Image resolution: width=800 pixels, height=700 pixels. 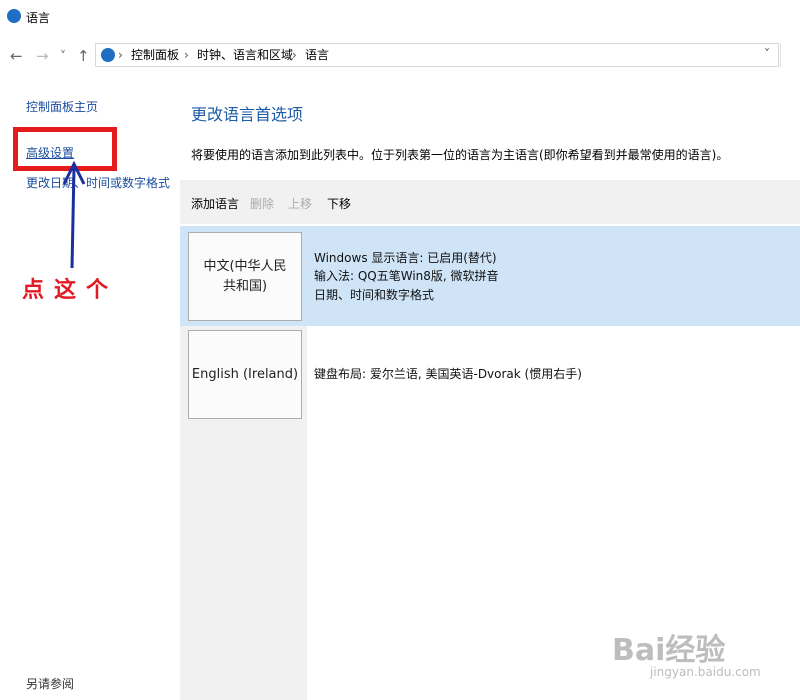 I want to click on move-up-button: 上移, so click(x=300, y=203).